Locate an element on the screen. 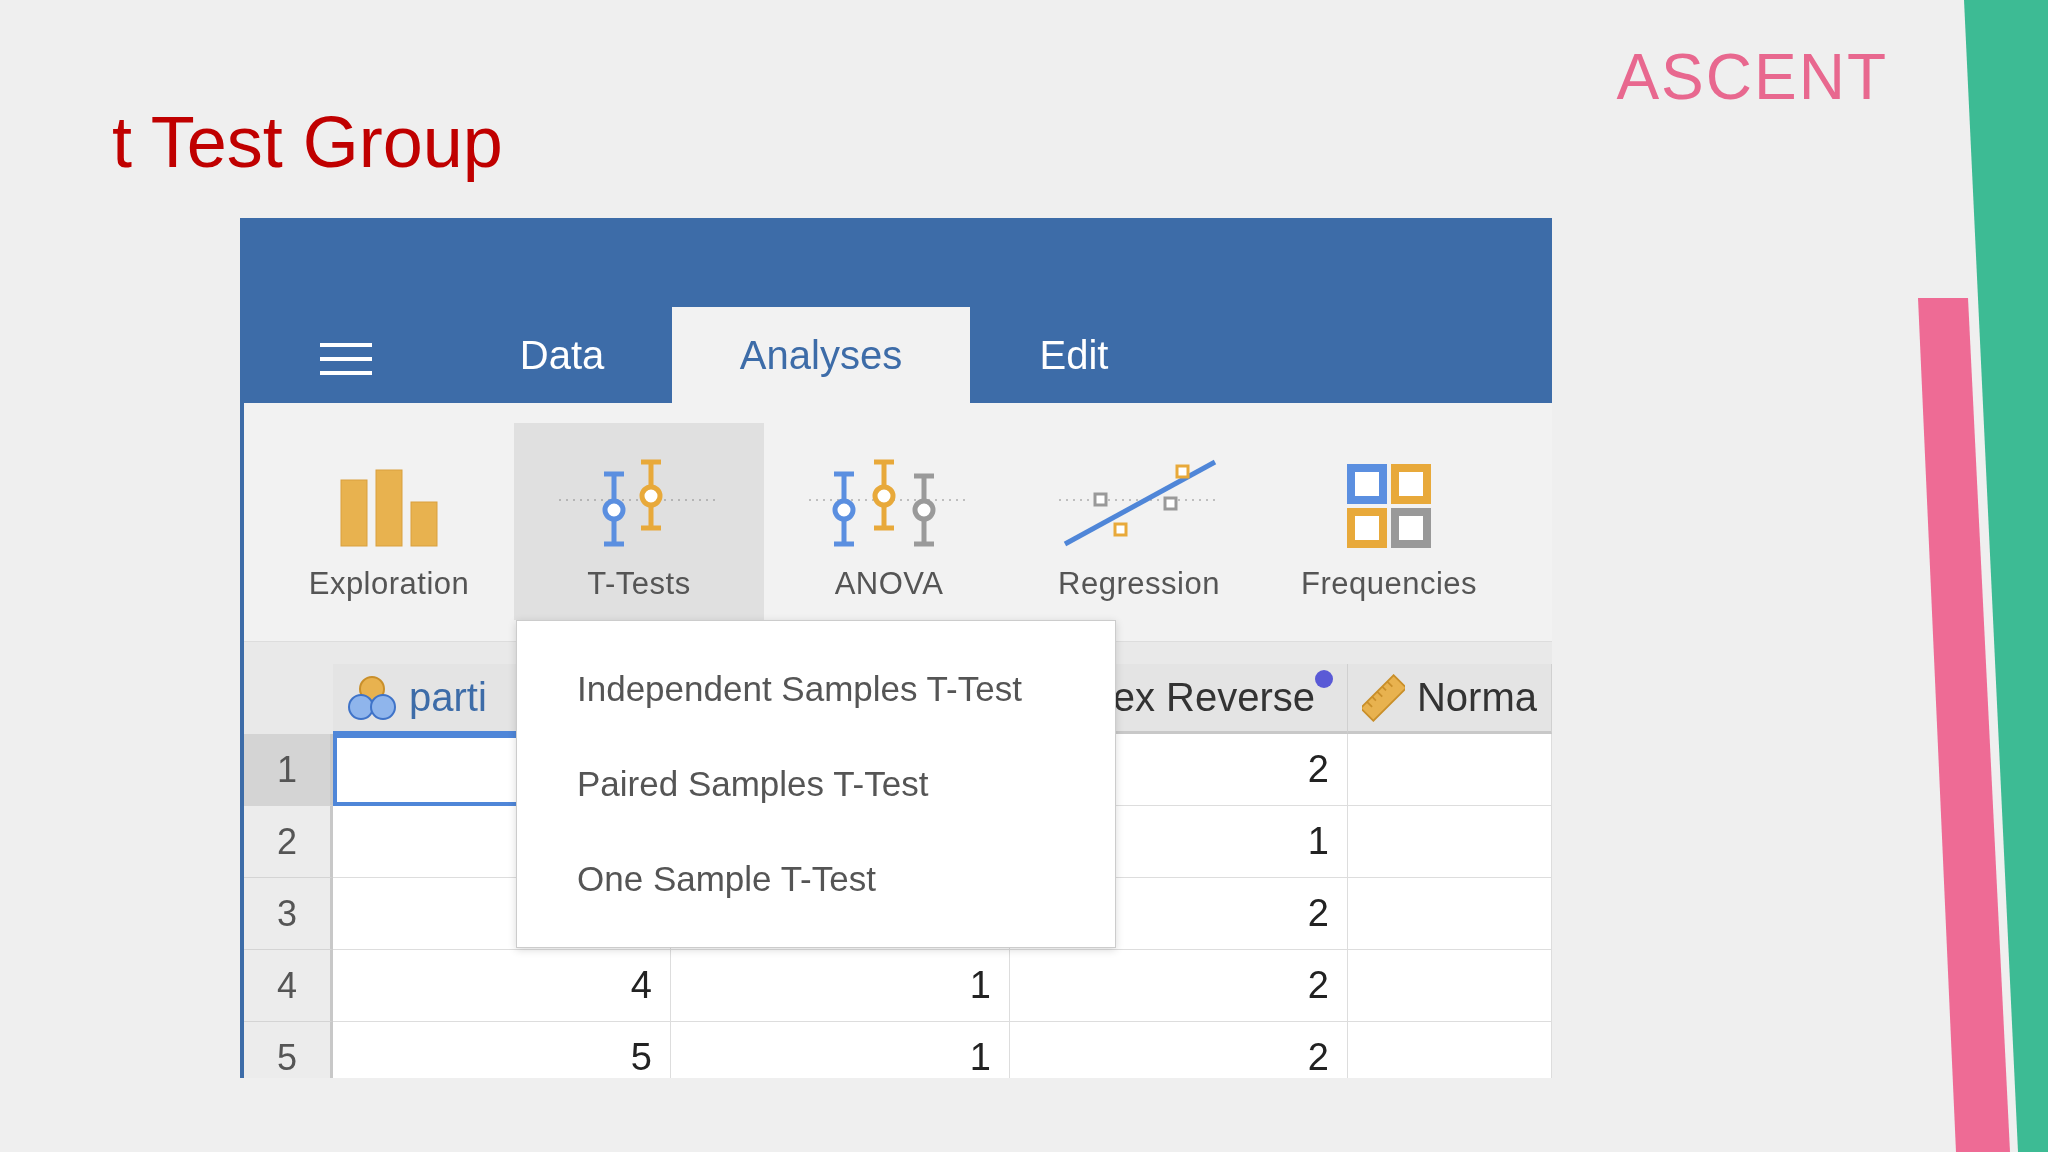 The width and height of the screenshot is (2048, 1152). table-cell: 5 is located at coordinates (502, 1050).